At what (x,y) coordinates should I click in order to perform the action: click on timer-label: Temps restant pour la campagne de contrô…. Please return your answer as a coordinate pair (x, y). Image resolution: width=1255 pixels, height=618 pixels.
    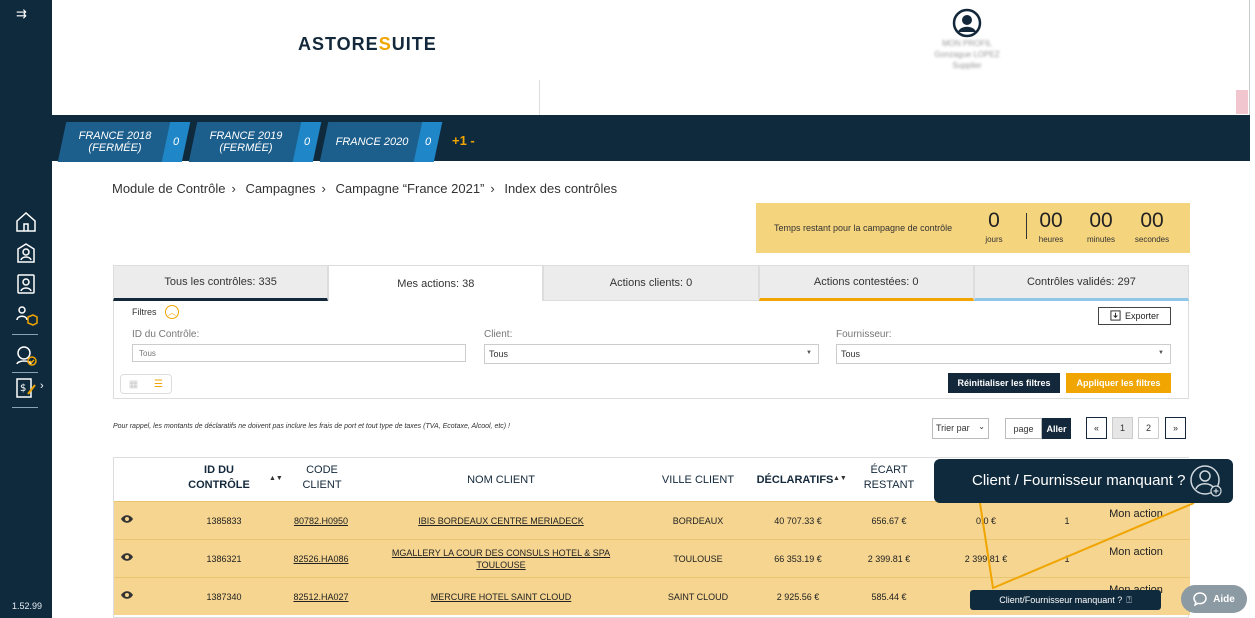
    Looking at the image, I should click on (863, 228).